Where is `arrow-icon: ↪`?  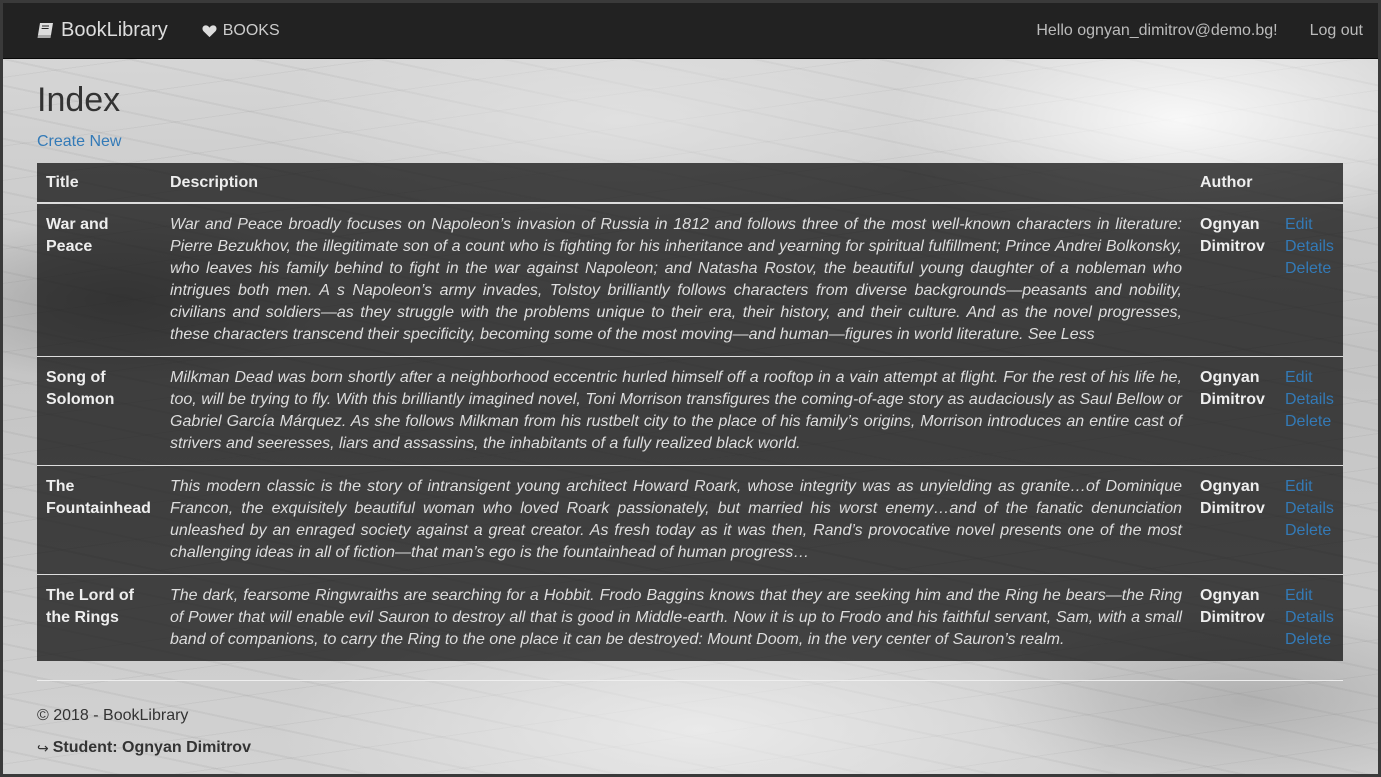 arrow-icon: ↪ is located at coordinates (43, 747).